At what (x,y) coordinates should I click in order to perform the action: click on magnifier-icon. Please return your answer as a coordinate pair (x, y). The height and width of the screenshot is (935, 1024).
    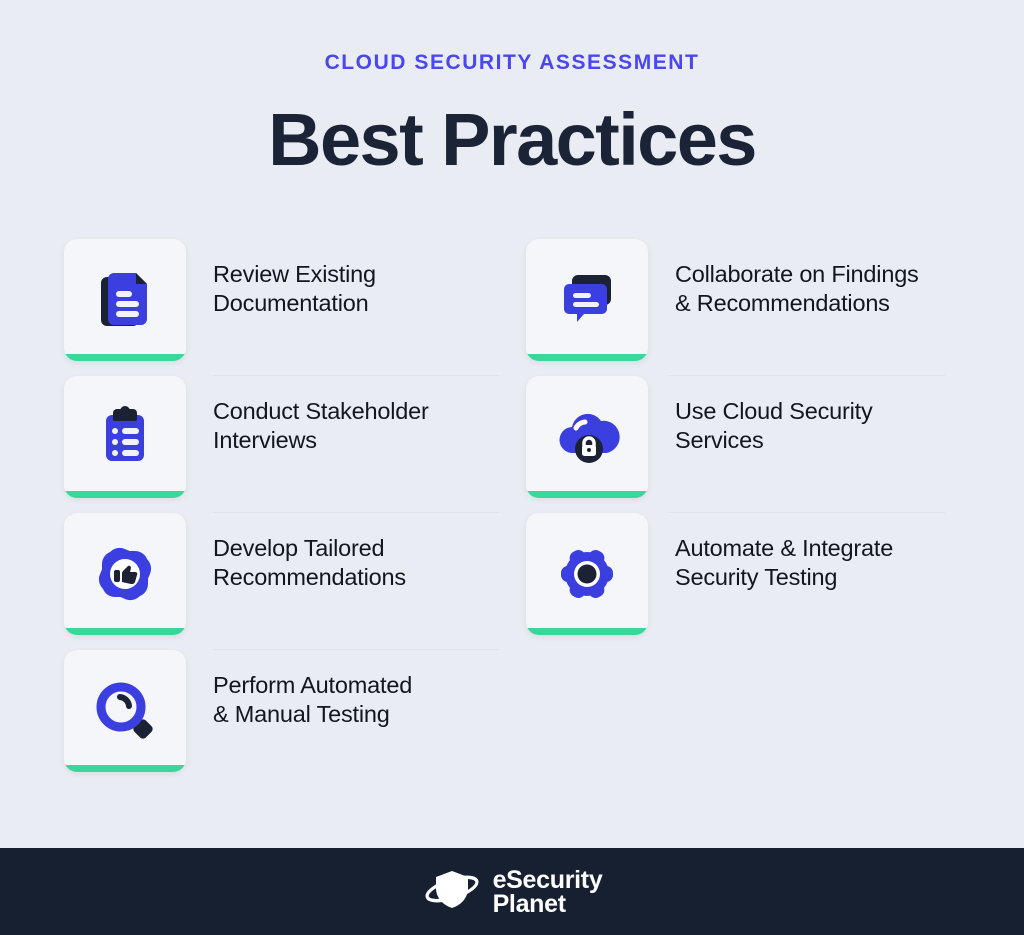
    Looking at the image, I should click on (125, 711).